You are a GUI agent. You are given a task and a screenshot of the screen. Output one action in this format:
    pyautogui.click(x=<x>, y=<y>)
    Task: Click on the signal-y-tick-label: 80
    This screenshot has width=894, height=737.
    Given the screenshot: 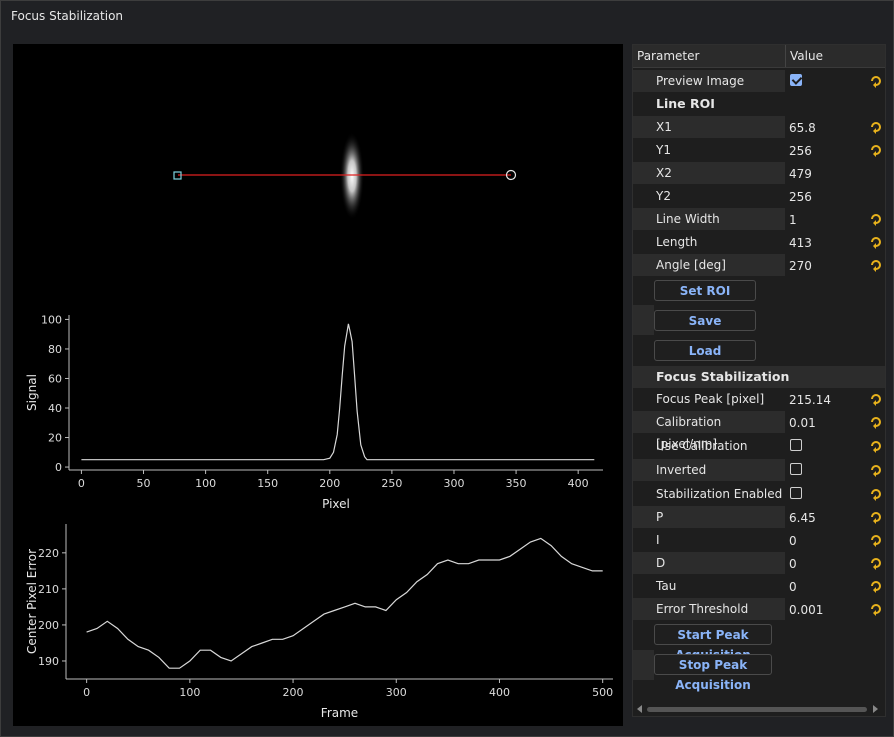 What is the action you would take?
    pyautogui.click(x=55, y=349)
    